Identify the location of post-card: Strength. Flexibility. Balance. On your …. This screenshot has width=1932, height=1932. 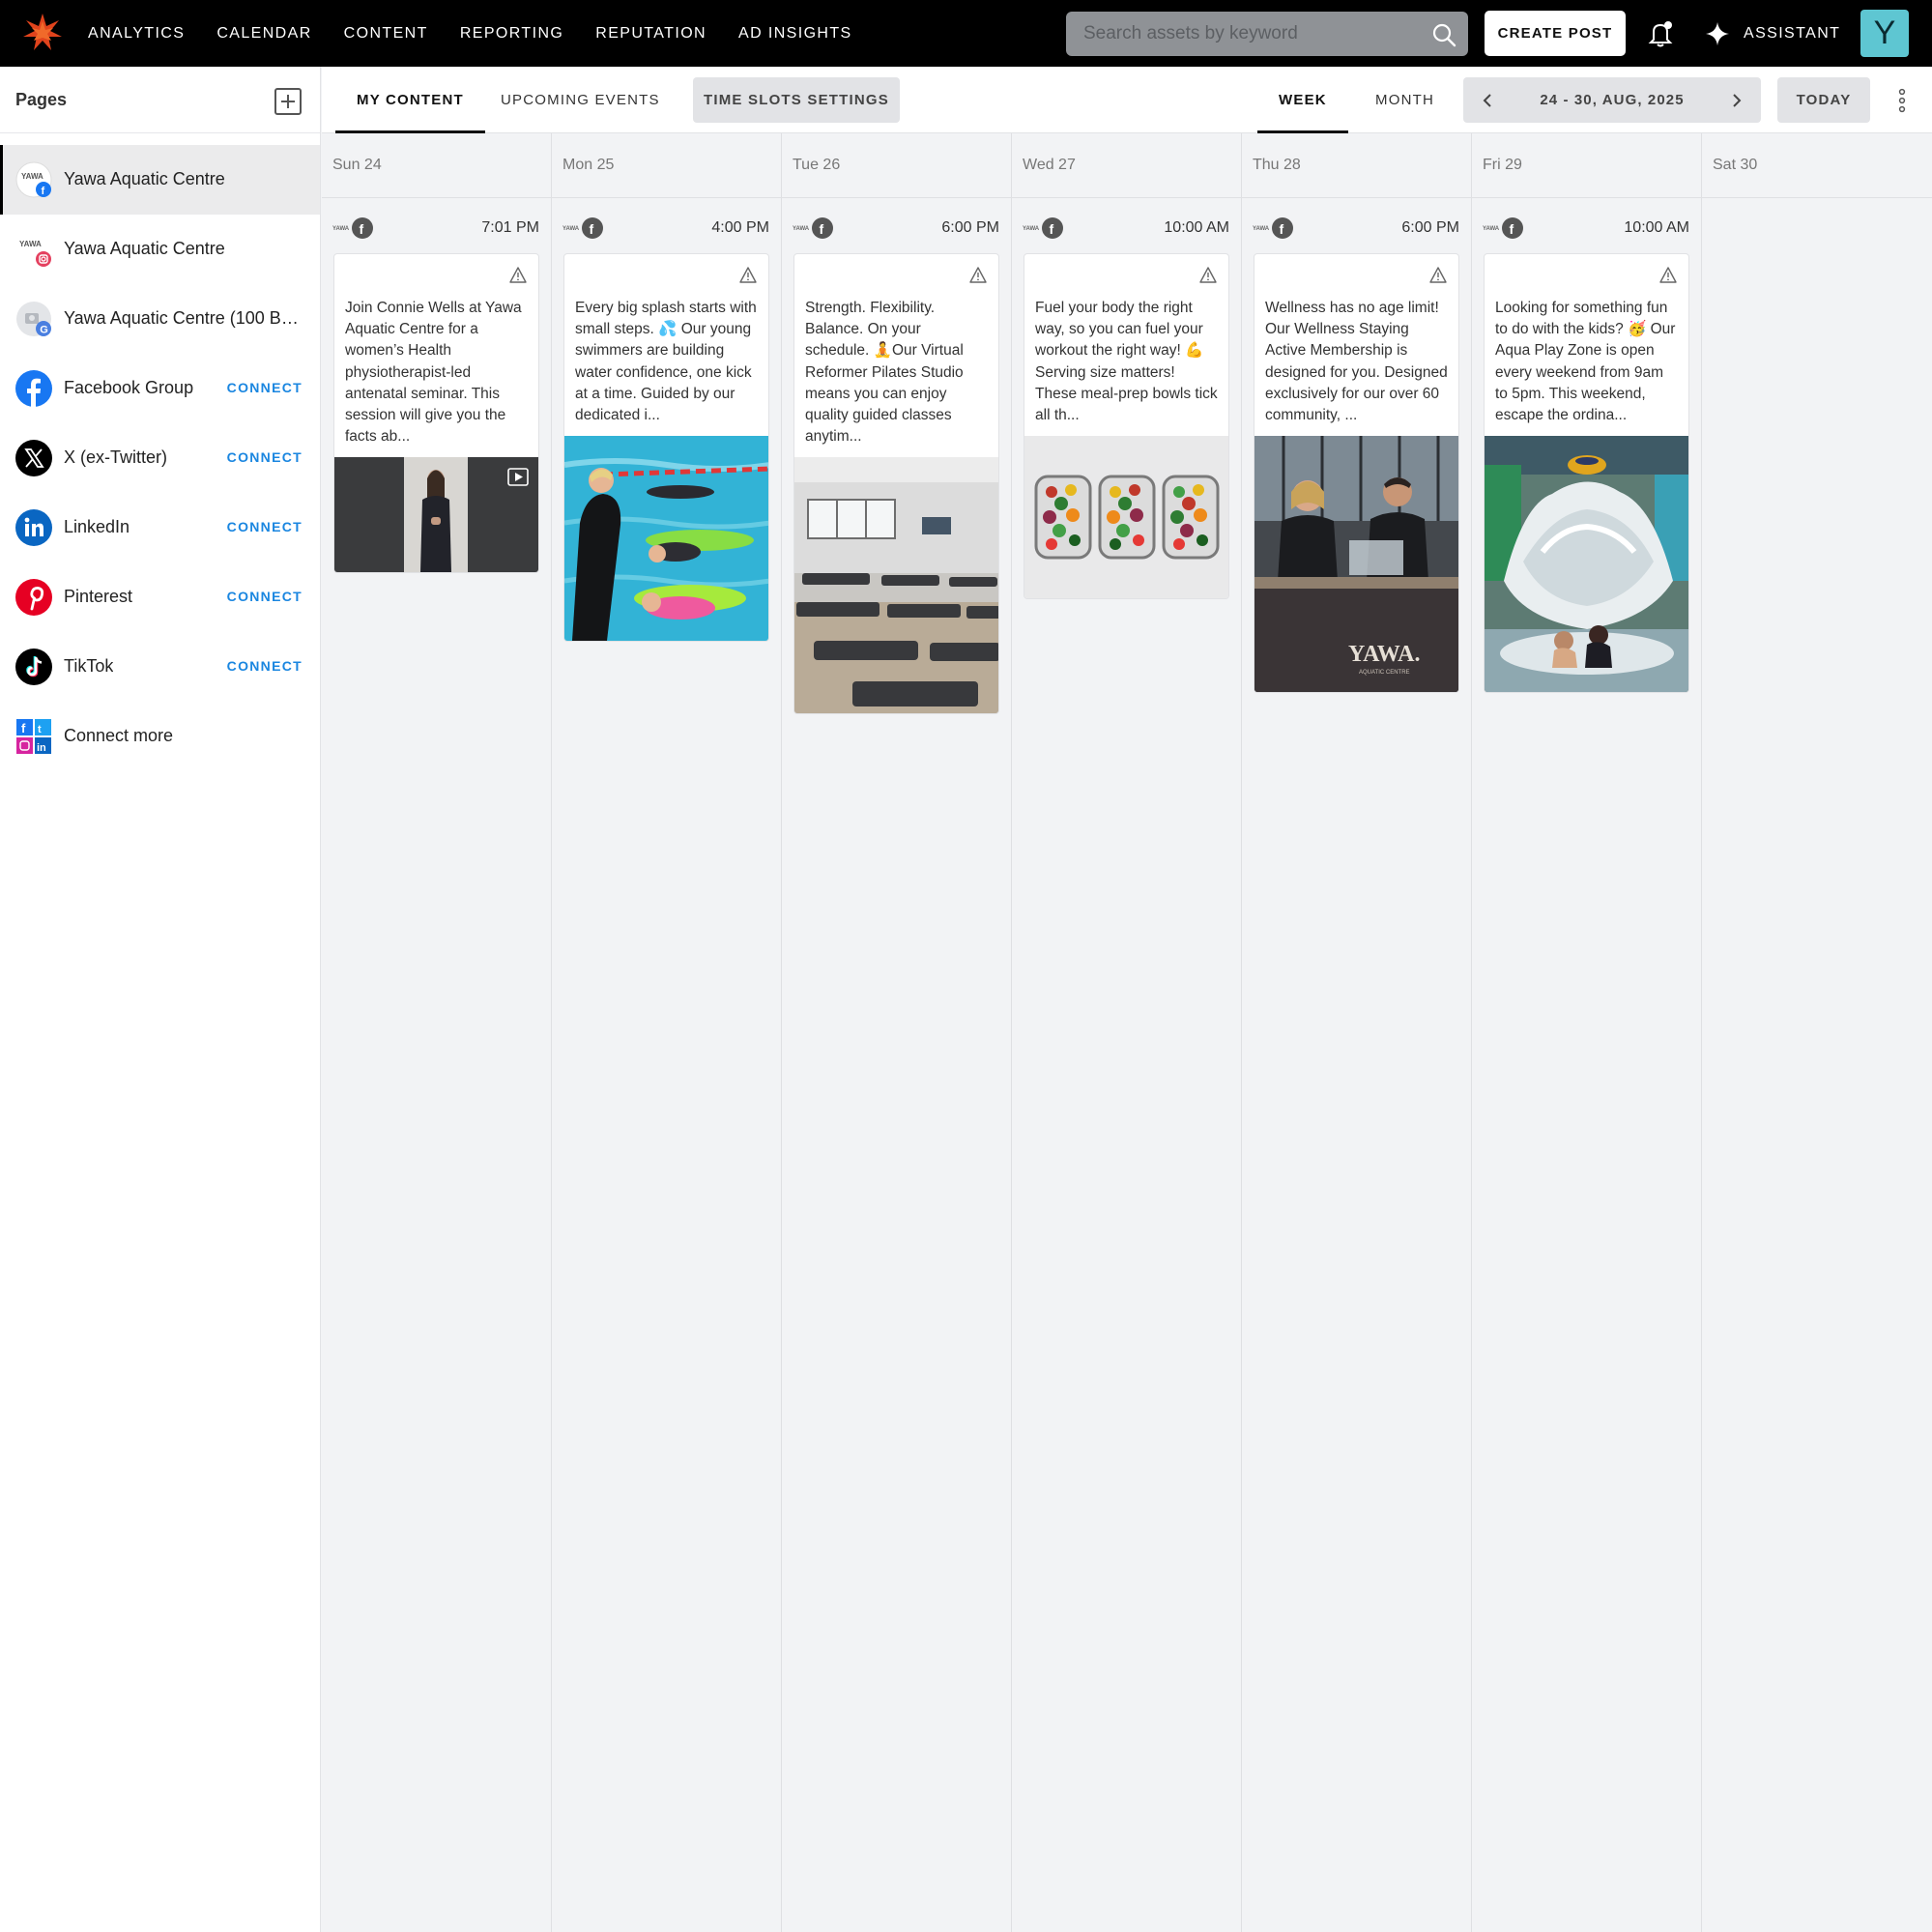
(896, 484).